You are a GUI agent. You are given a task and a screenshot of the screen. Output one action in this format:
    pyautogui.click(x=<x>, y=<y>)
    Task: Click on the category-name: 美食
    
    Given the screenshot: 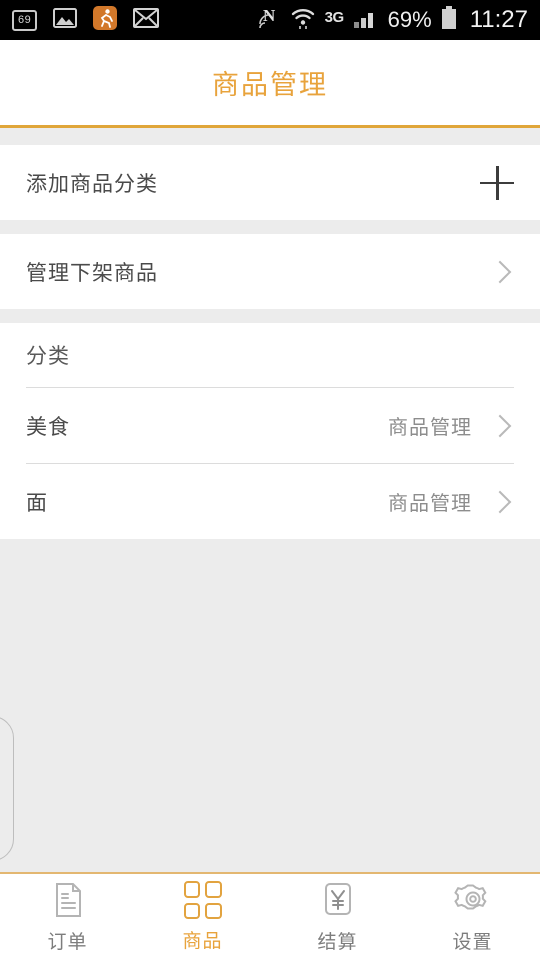 What is the action you would take?
    pyautogui.click(x=48, y=427)
    